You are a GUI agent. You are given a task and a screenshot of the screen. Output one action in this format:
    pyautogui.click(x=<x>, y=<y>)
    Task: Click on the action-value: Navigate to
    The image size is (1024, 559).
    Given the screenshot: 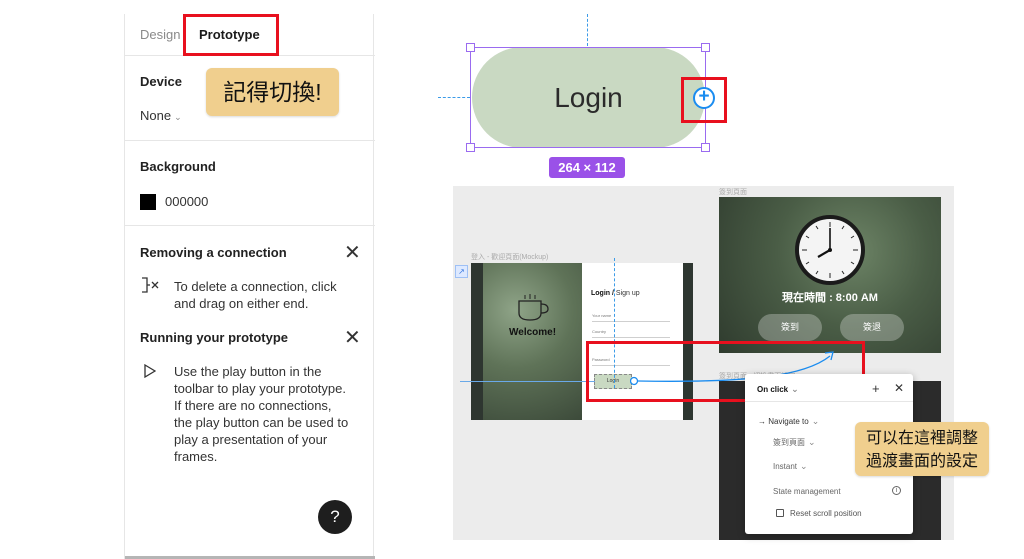 What is the action you would take?
    pyautogui.click(x=788, y=421)
    